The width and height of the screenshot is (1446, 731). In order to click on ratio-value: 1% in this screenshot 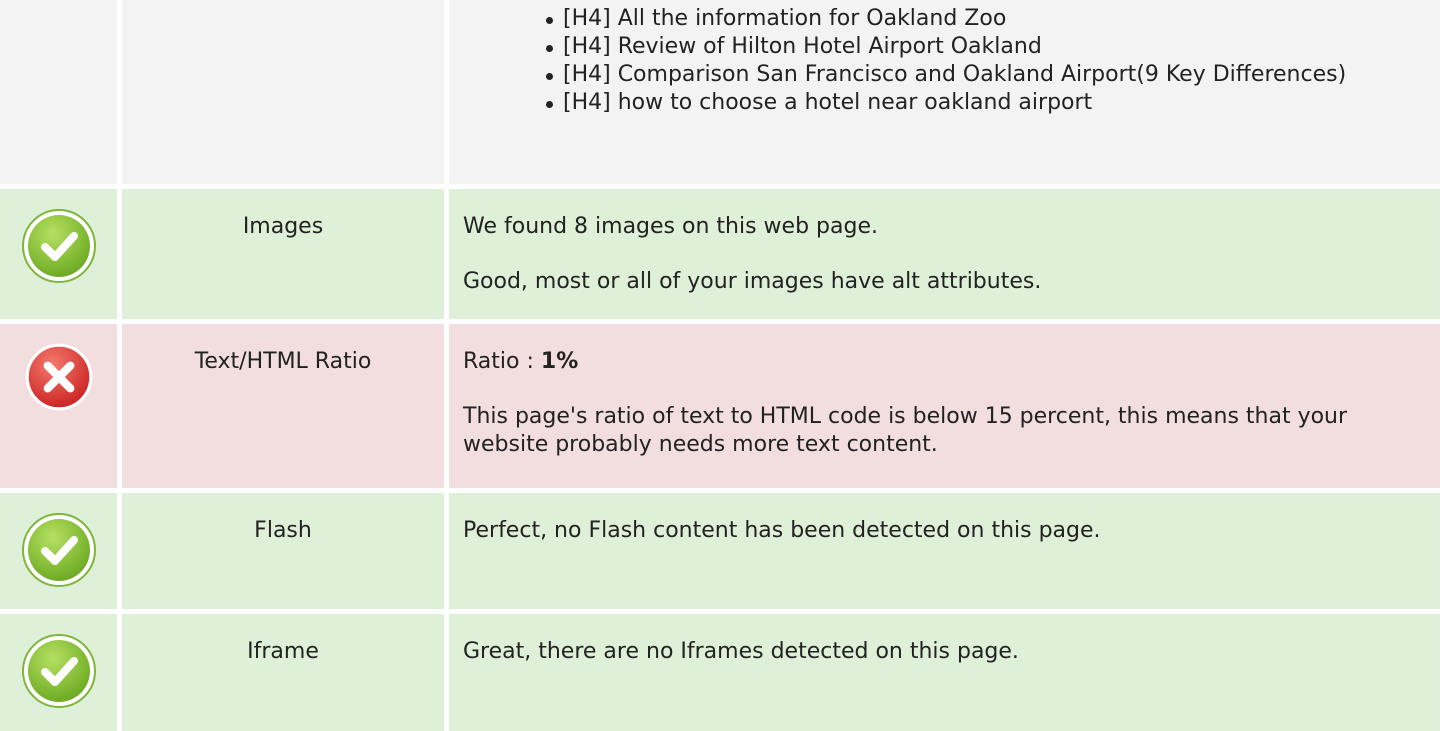, I will do `click(559, 361)`.